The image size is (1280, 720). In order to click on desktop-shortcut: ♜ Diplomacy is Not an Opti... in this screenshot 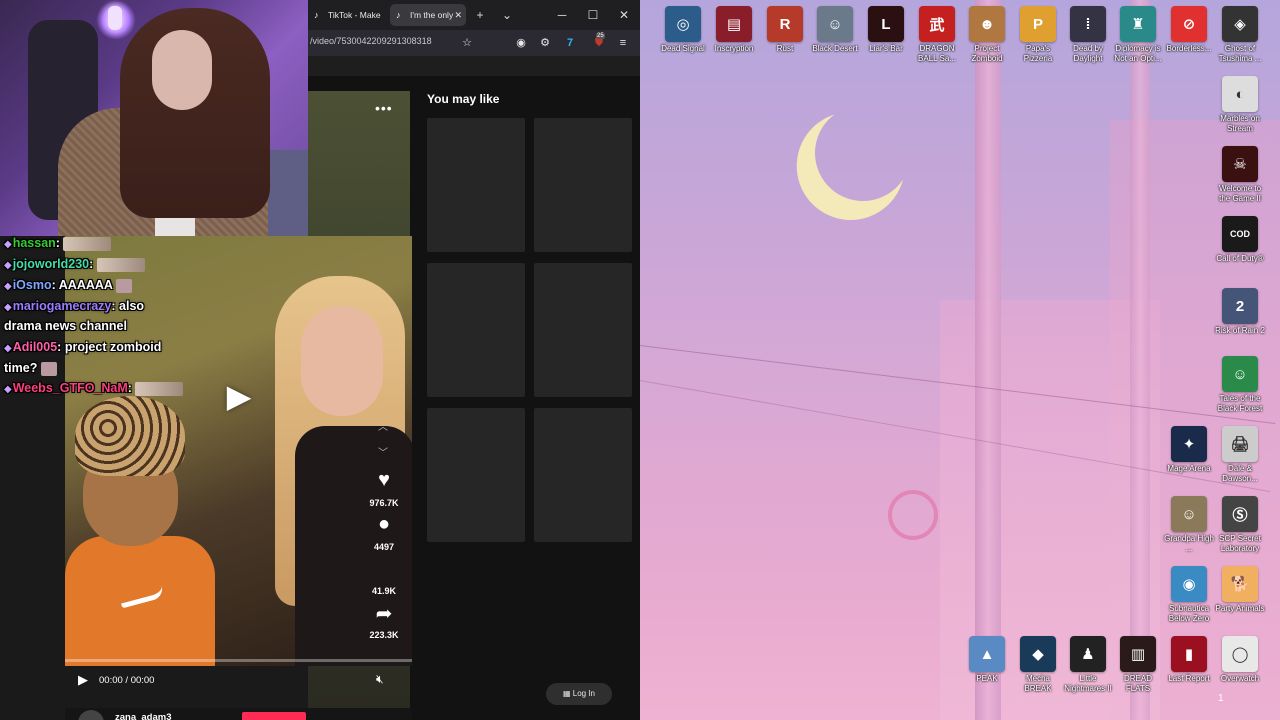, I will do `click(1138, 35)`.